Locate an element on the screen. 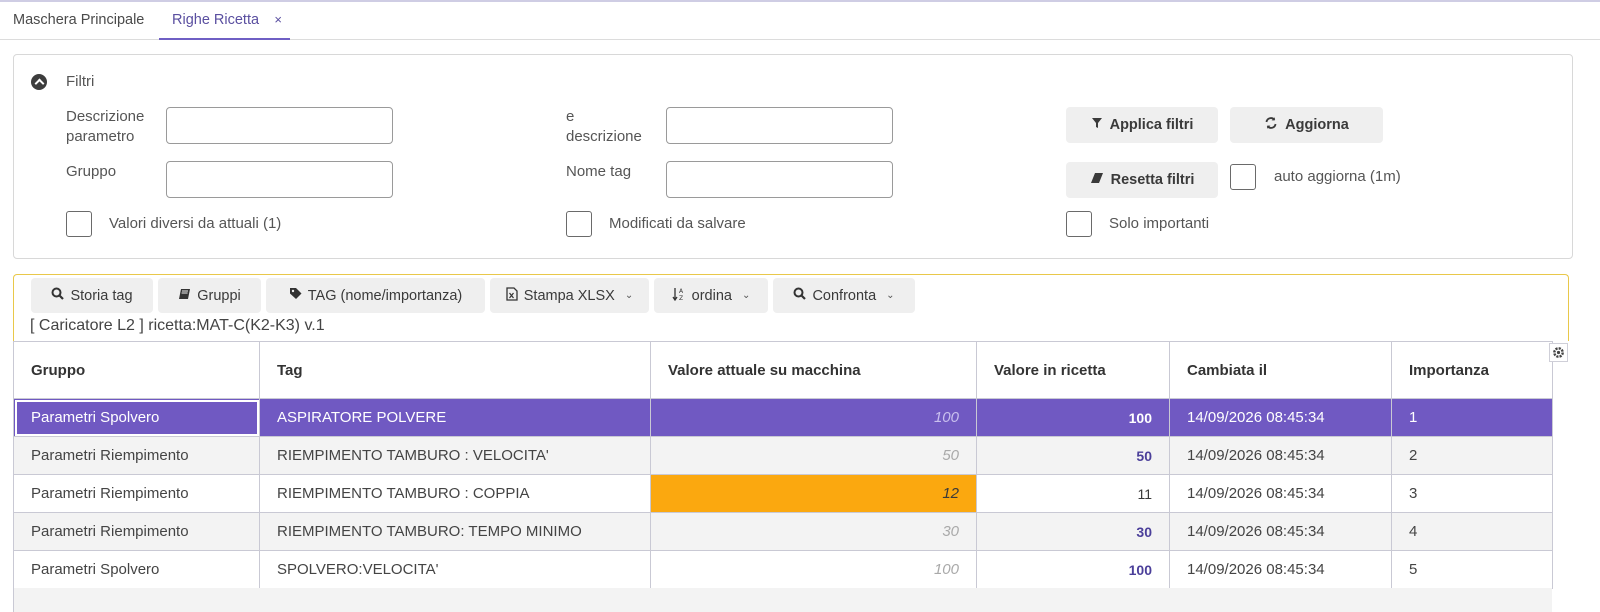 This screenshot has width=1600, height=612. e-label-line1: e is located at coordinates (570, 116).